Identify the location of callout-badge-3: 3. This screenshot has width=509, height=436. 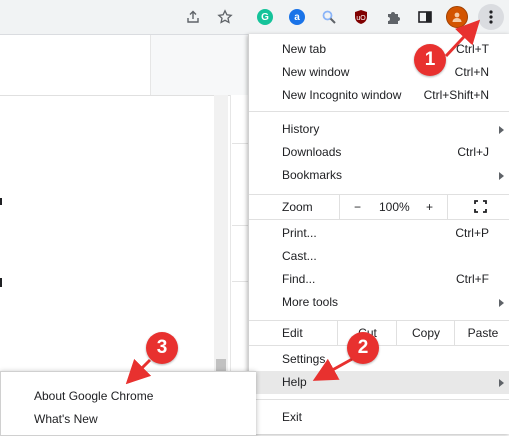
(162, 348).